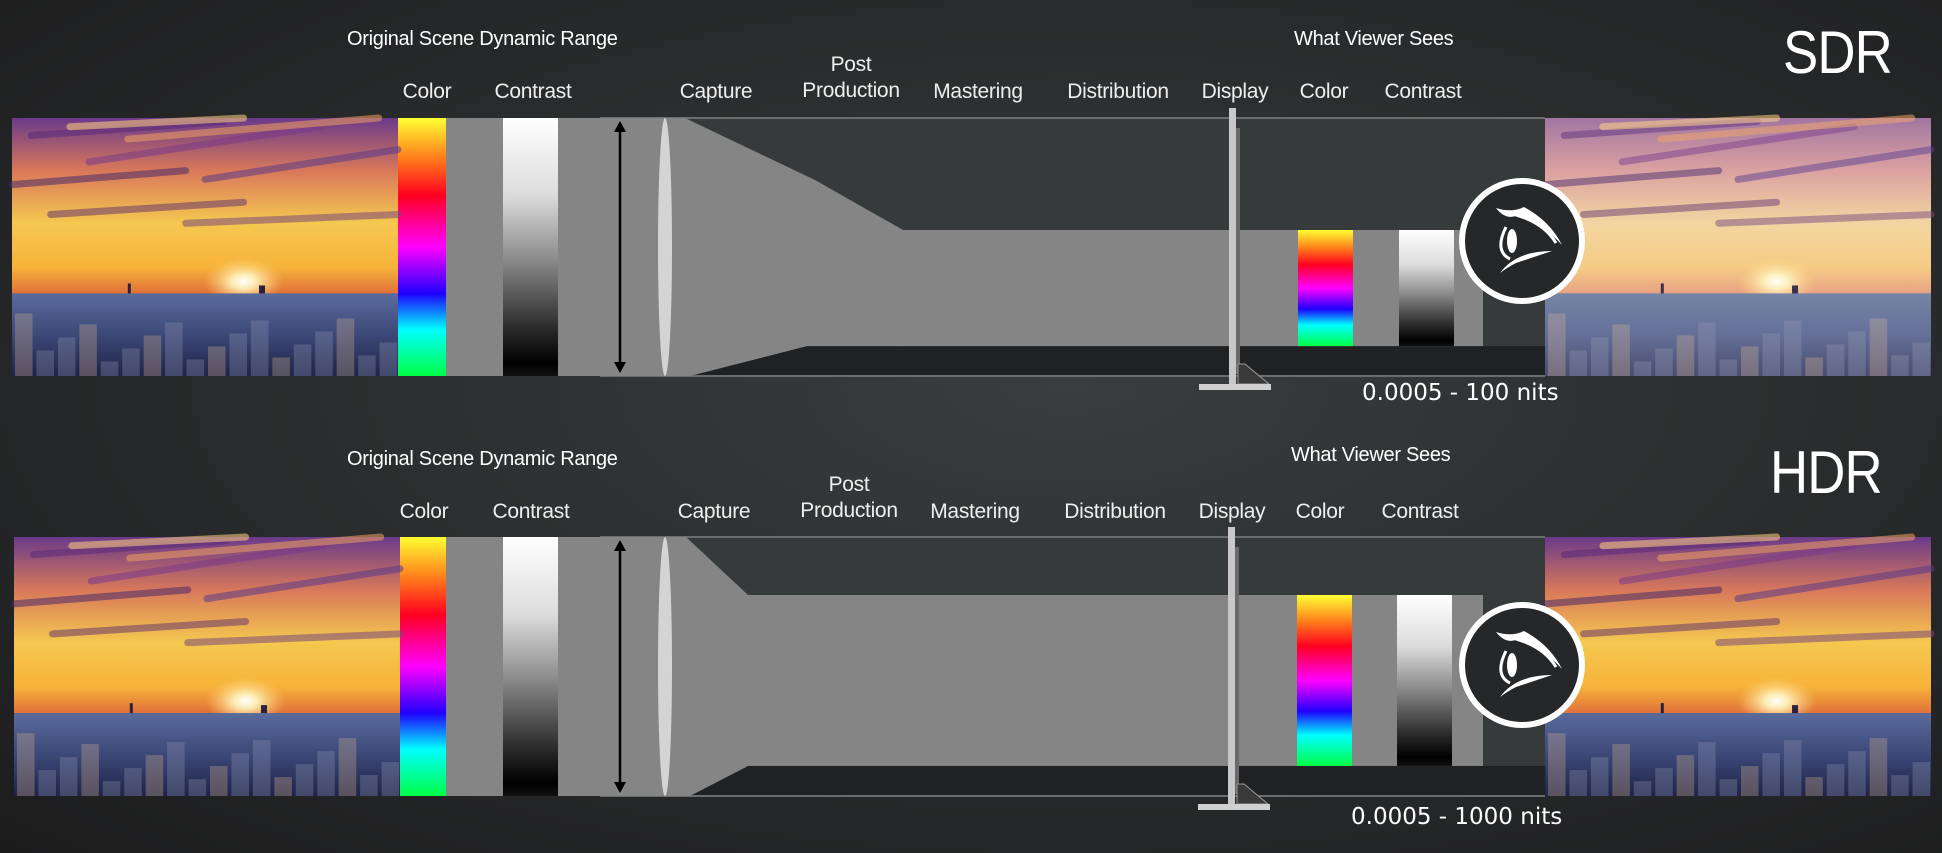 The image size is (1942, 853). What do you see at coordinates (1420, 511) in the screenshot?
I see `output-contrast-label: Contrast` at bounding box center [1420, 511].